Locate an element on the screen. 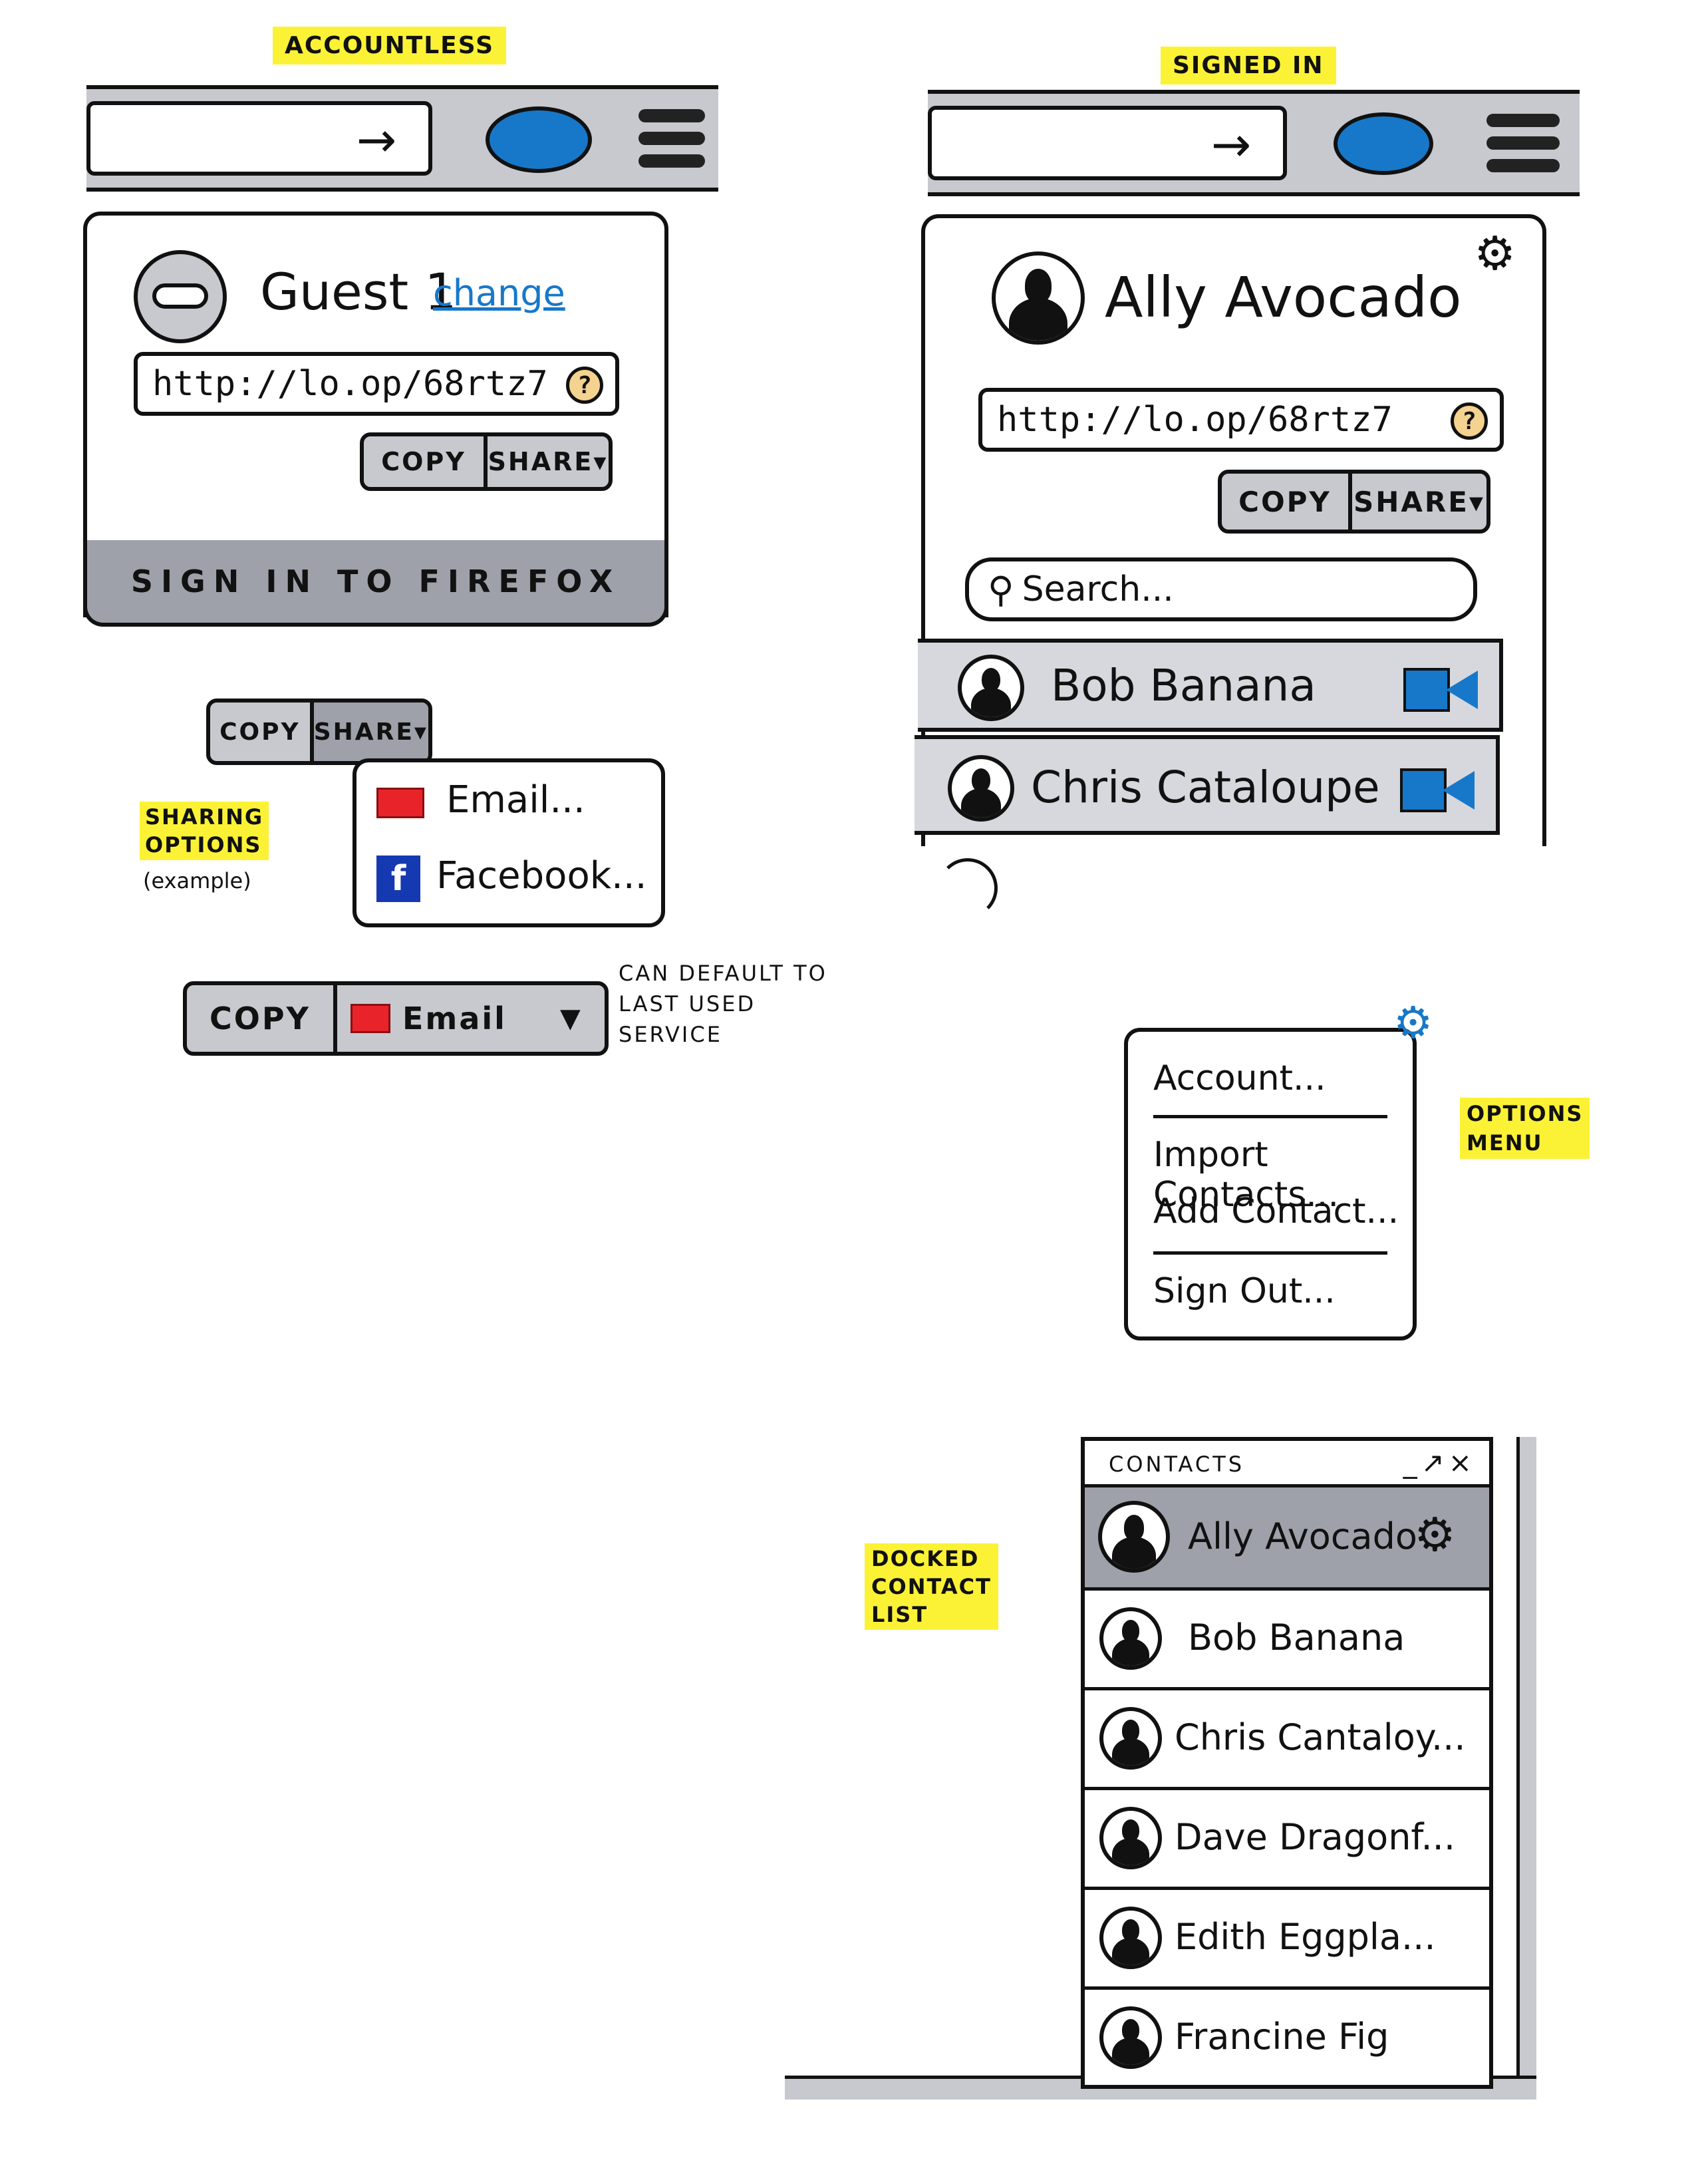 The width and height of the screenshot is (1696, 2184). dock-title: Contacts is located at coordinates (1177, 1464).